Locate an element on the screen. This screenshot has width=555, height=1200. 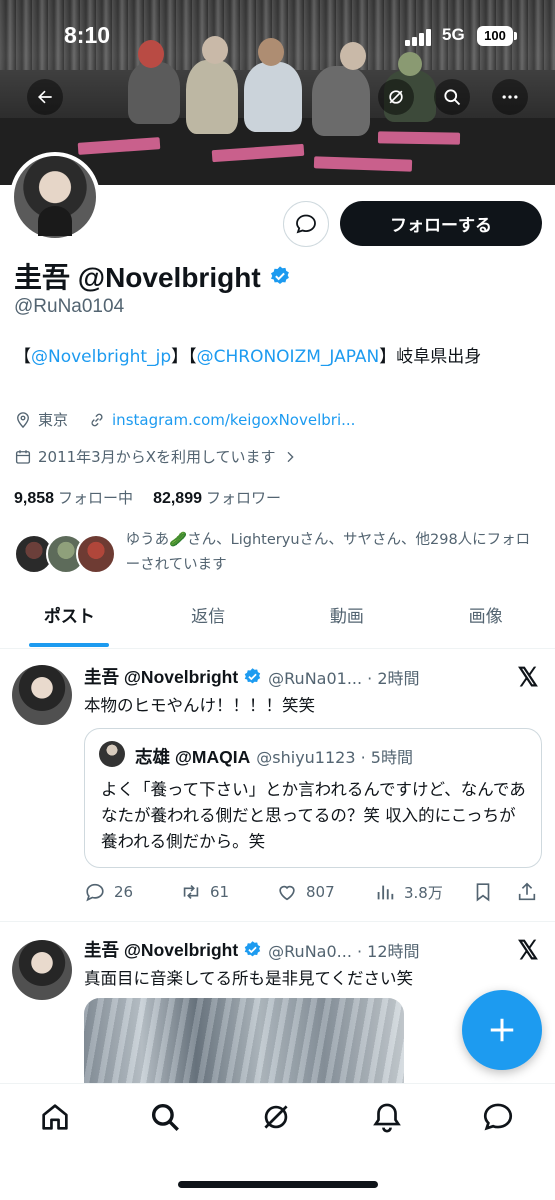
profile-counts: 9,858 フォロー中 82,899 フォロワー is located at coordinates (147, 497).